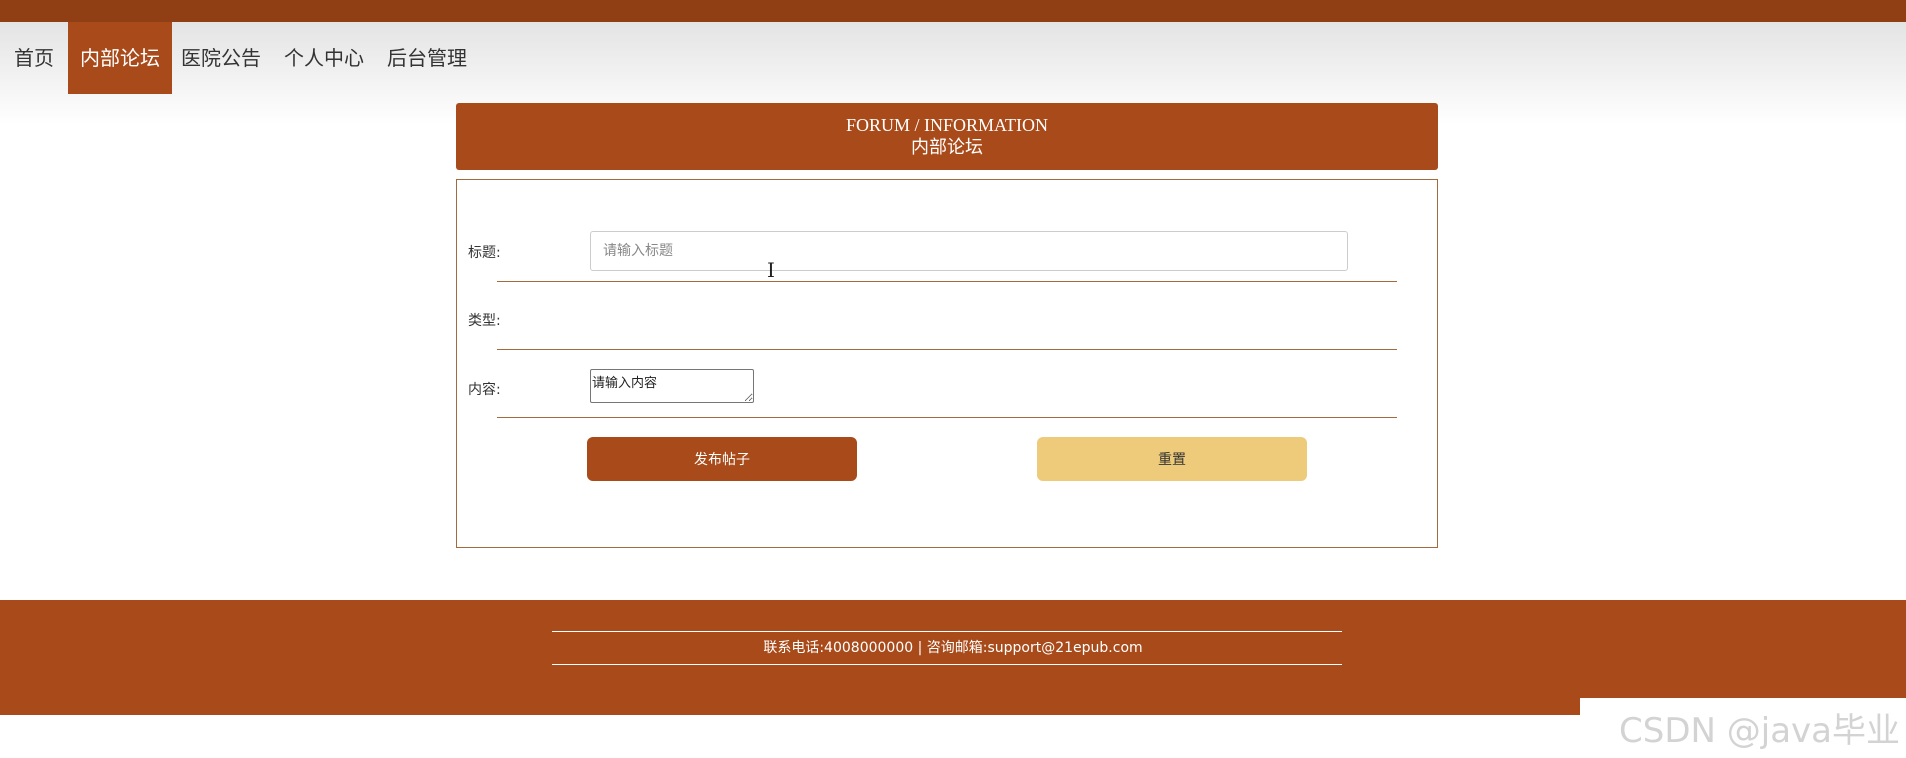 The width and height of the screenshot is (1906, 758). I want to click on type-label: 类型:, so click(484, 321).